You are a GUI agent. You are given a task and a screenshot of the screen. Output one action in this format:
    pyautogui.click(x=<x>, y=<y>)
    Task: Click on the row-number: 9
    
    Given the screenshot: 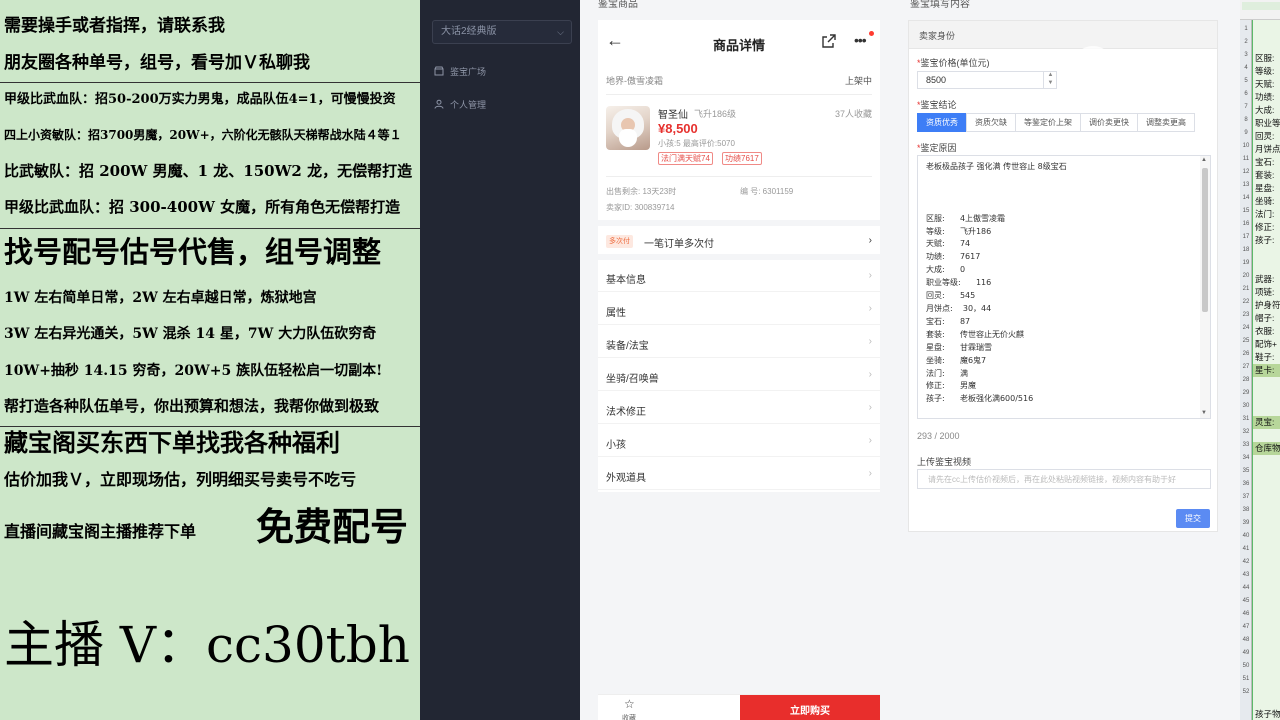 What is the action you would take?
    pyautogui.click(x=1246, y=133)
    